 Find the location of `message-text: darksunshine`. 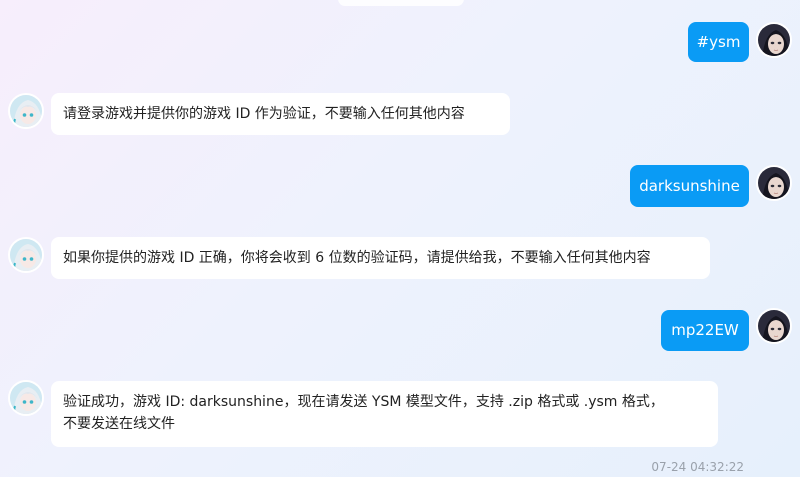

message-text: darksunshine is located at coordinates (689, 186).